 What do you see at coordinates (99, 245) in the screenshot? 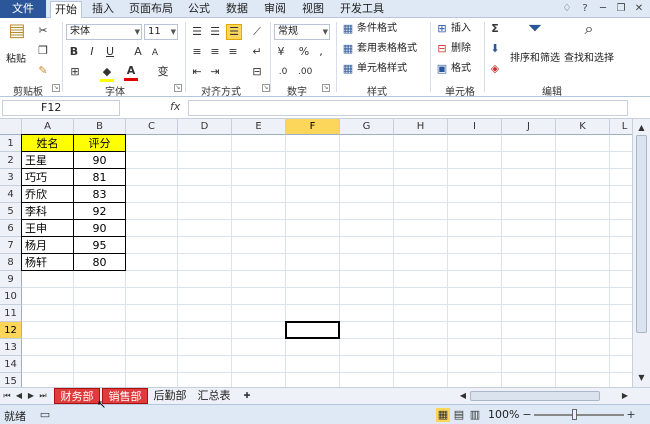
I see `table-cell: 95` at bounding box center [99, 245].